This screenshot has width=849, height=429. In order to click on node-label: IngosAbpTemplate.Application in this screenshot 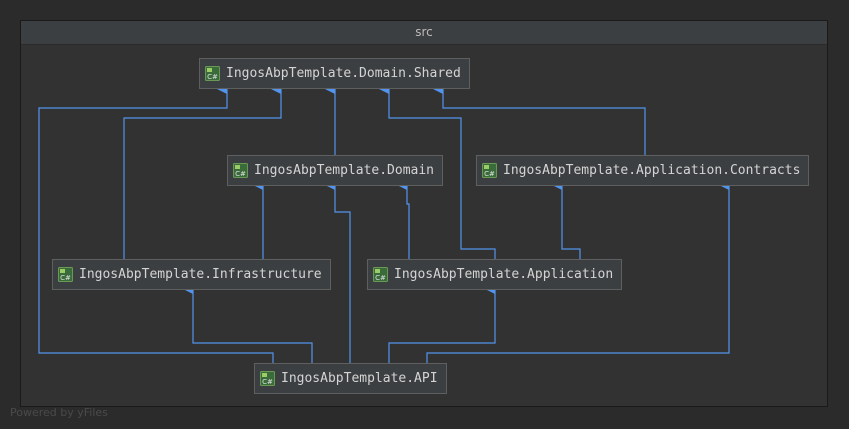, I will do `click(504, 274)`.